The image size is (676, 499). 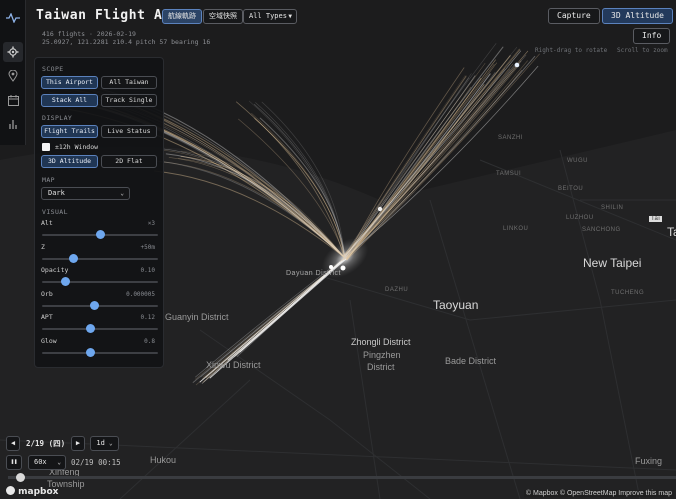 I want to click on altitude-3d-button: 3D Altitude, so click(x=637, y=16).